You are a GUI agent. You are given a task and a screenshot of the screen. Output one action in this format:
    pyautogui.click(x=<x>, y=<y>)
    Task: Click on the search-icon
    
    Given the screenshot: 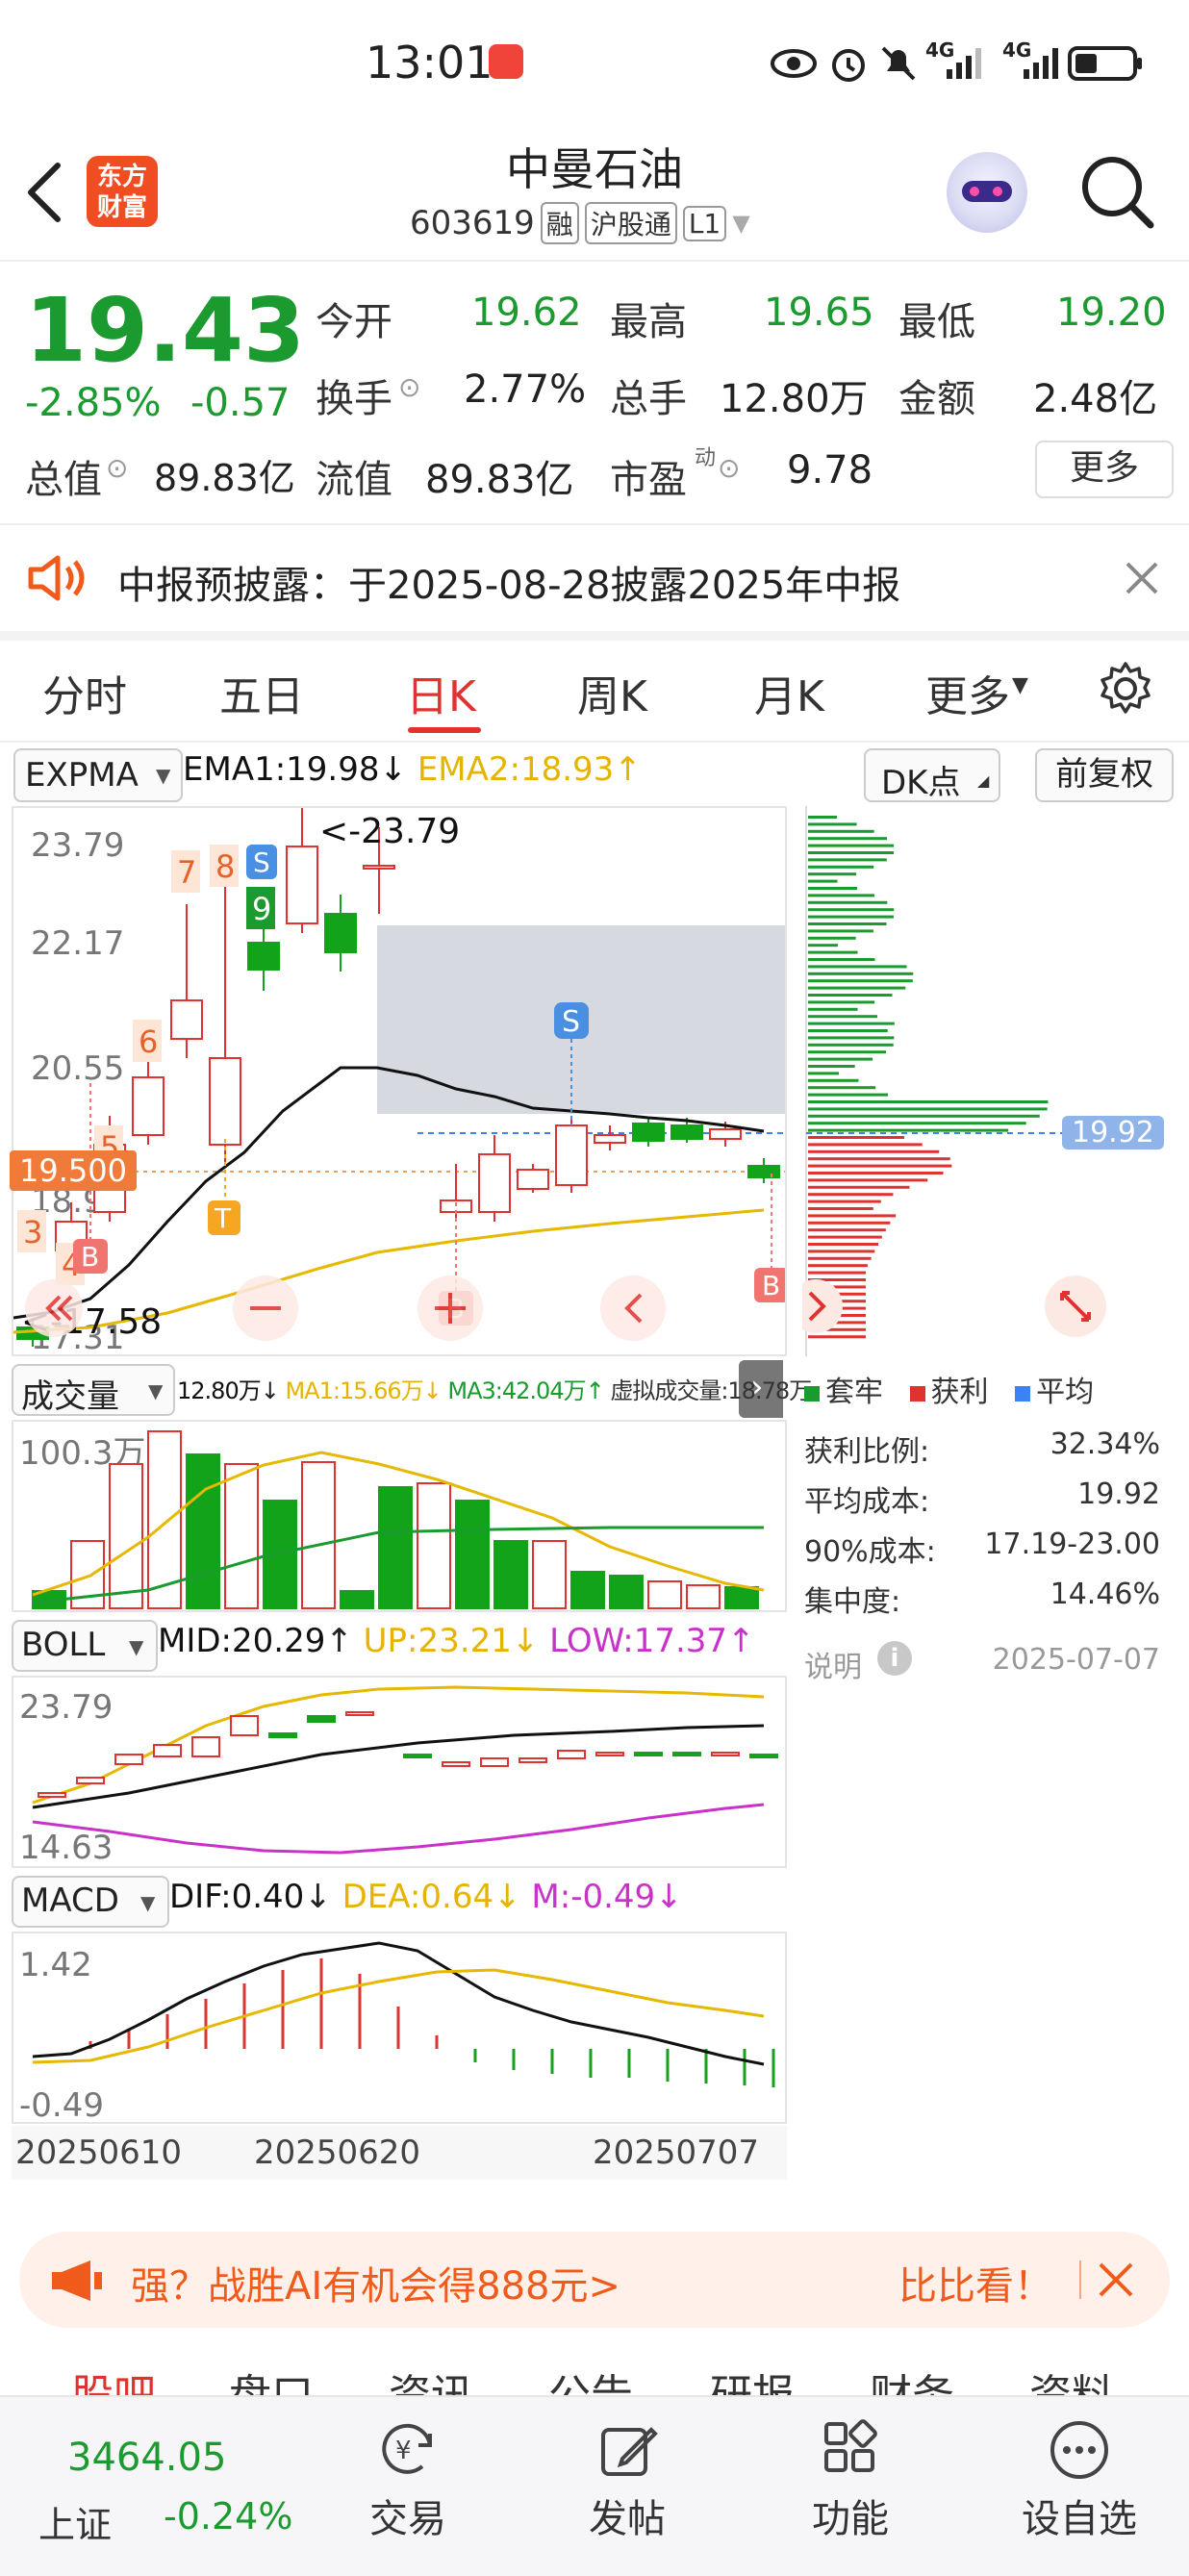 What is the action you would take?
    pyautogui.click(x=1117, y=192)
    